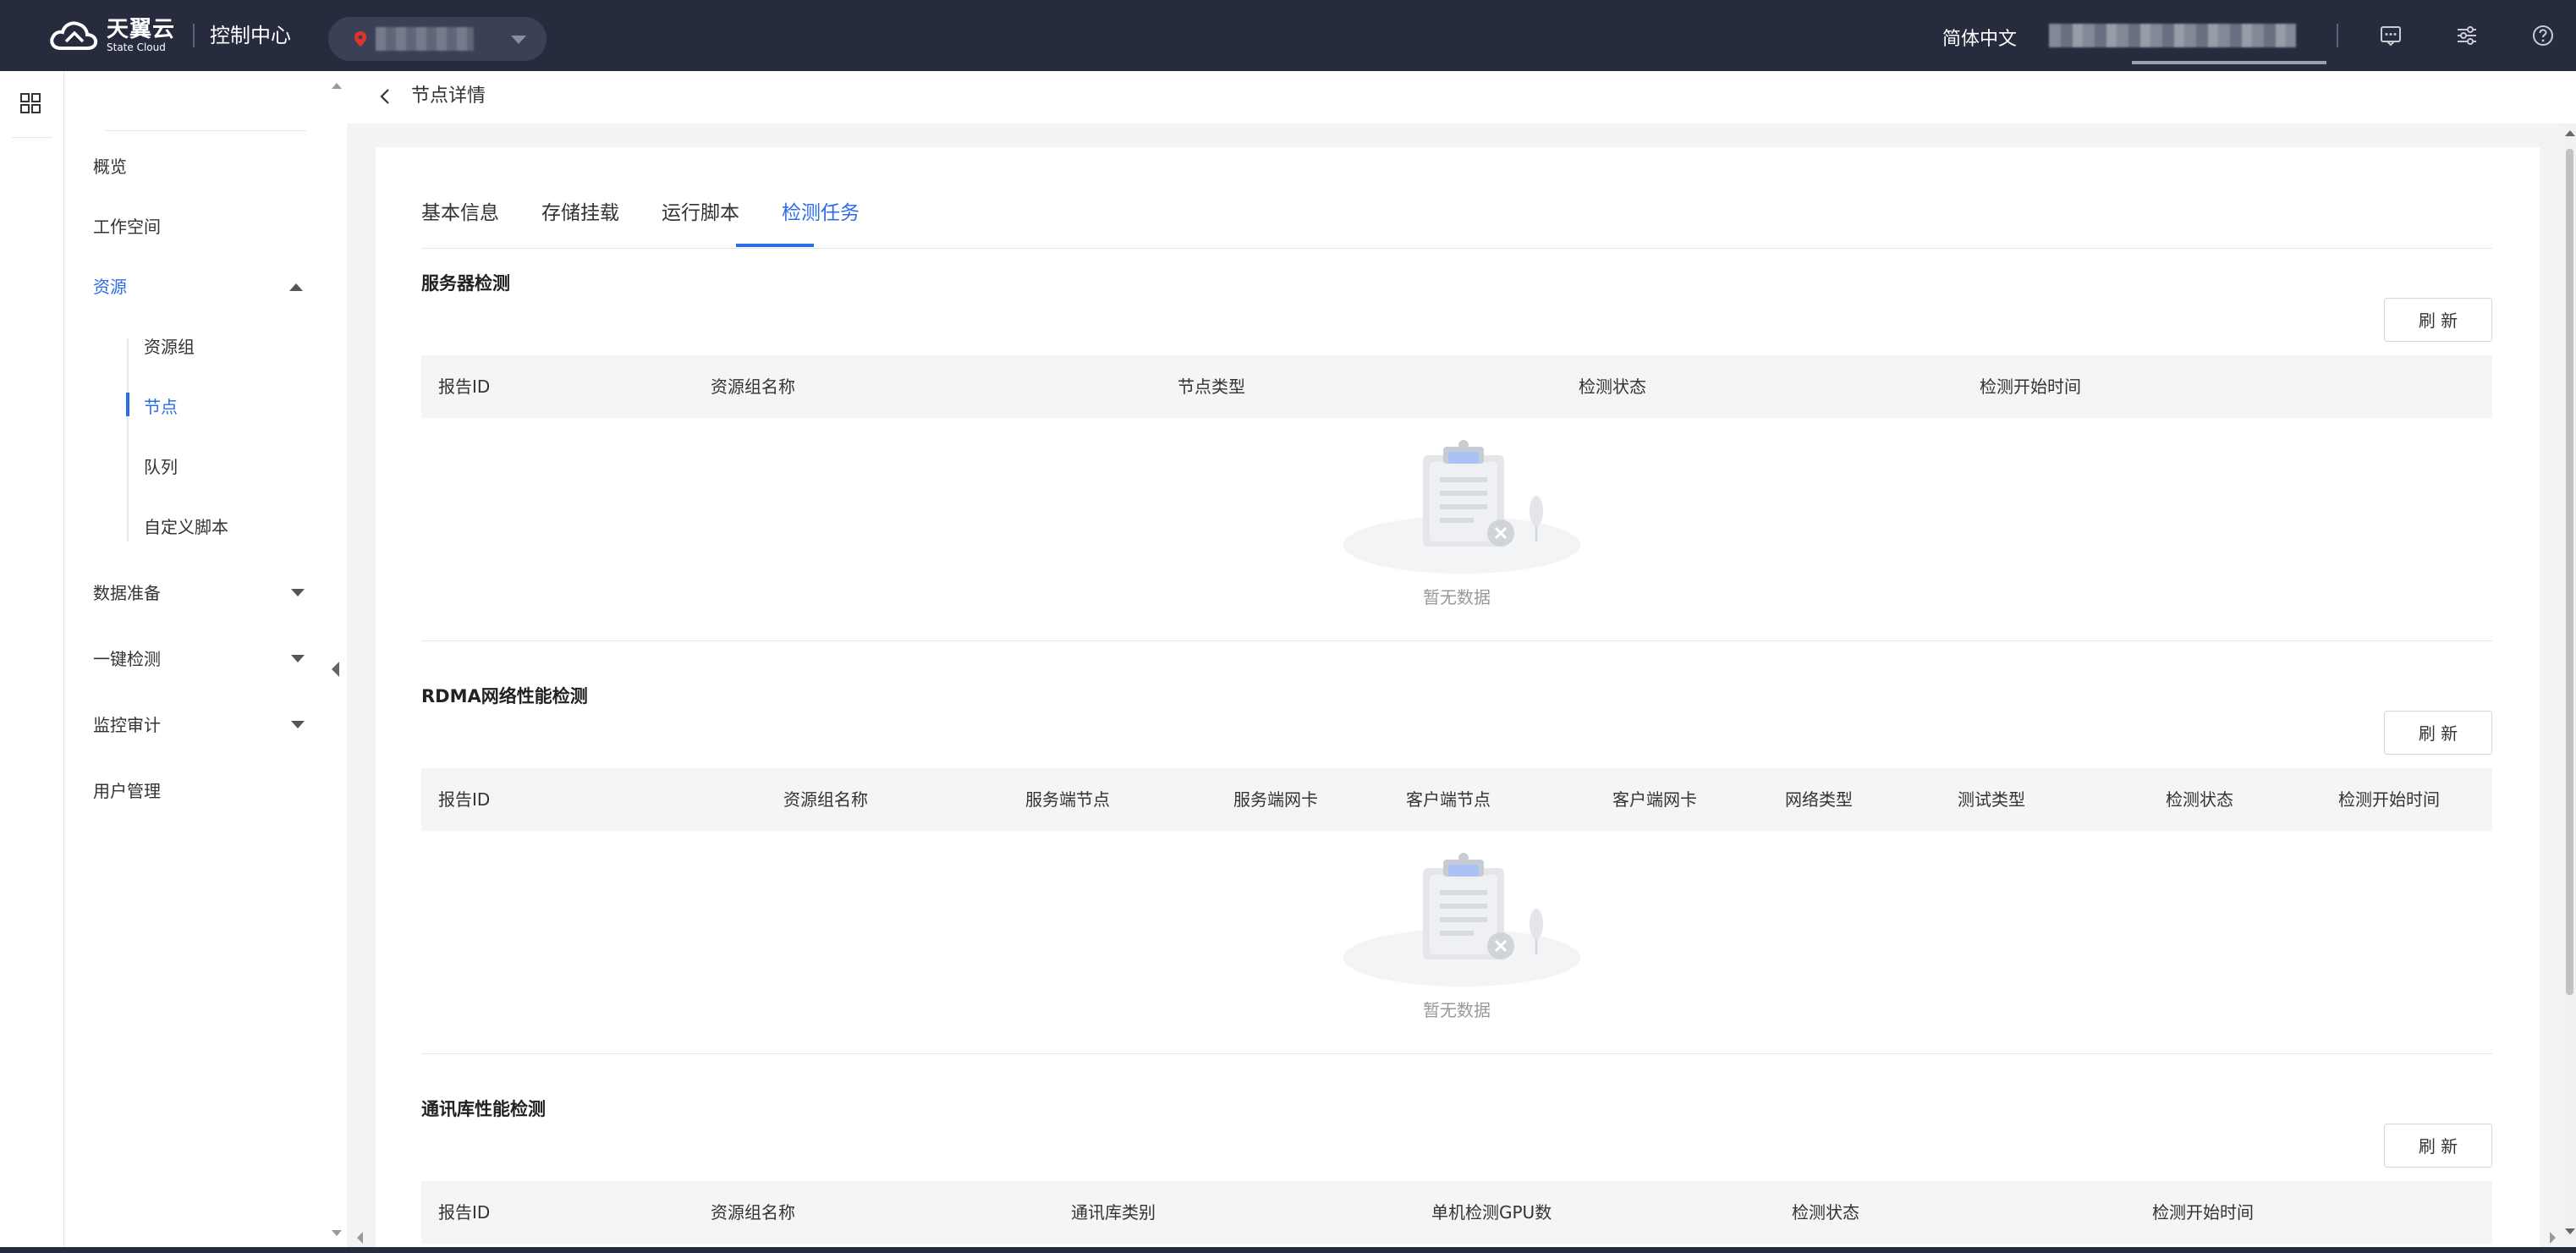 This screenshot has width=2576, height=1253. I want to click on tab-active-indicator, so click(775, 245).